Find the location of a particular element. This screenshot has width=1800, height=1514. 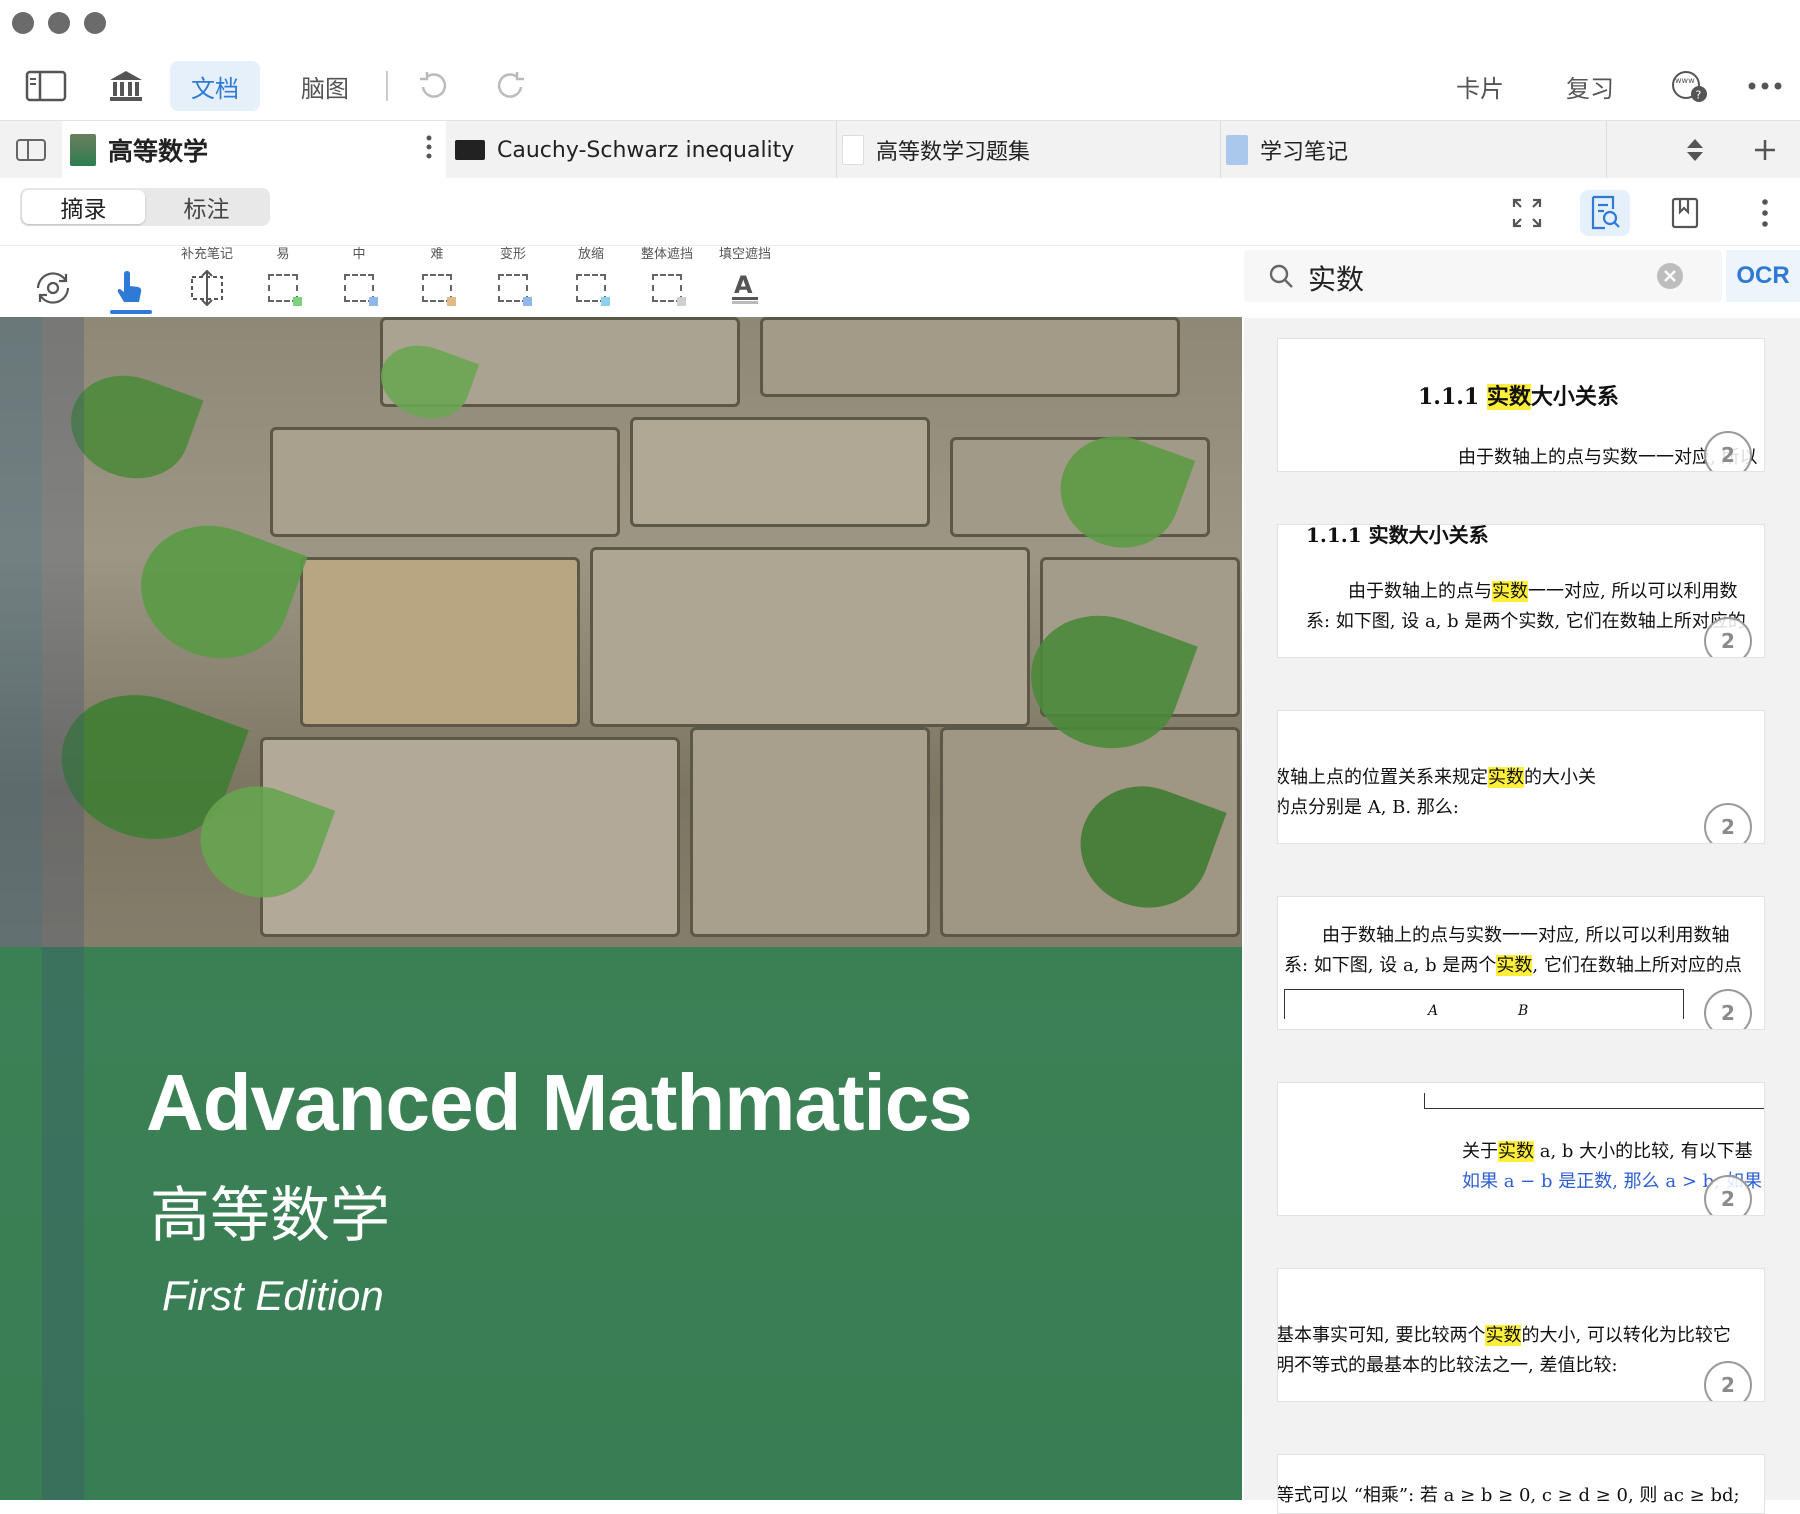

window-controls is located at coordinates (59, 23).